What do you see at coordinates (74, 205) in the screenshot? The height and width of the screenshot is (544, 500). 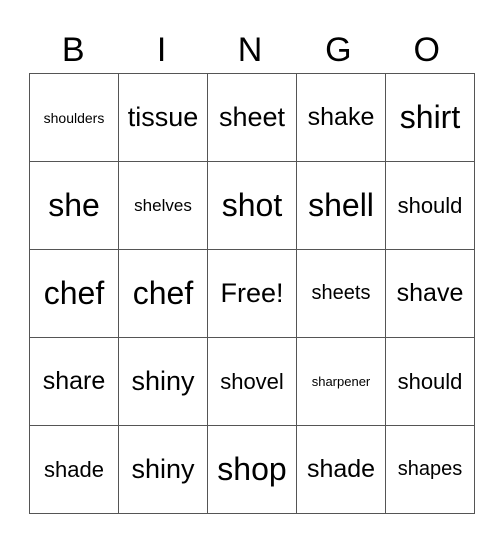 I see `bingo-cell: she` at bounding box center [74, 205].